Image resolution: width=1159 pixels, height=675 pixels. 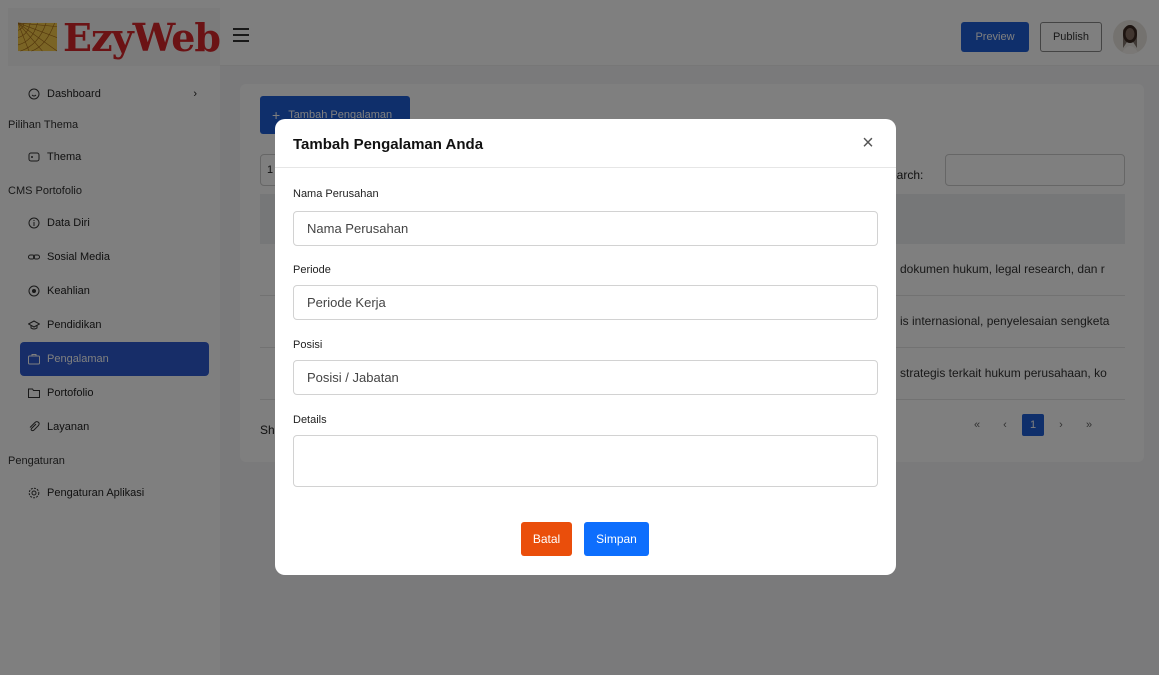 I want to click on details-textarea, so click(x=585, y=461).